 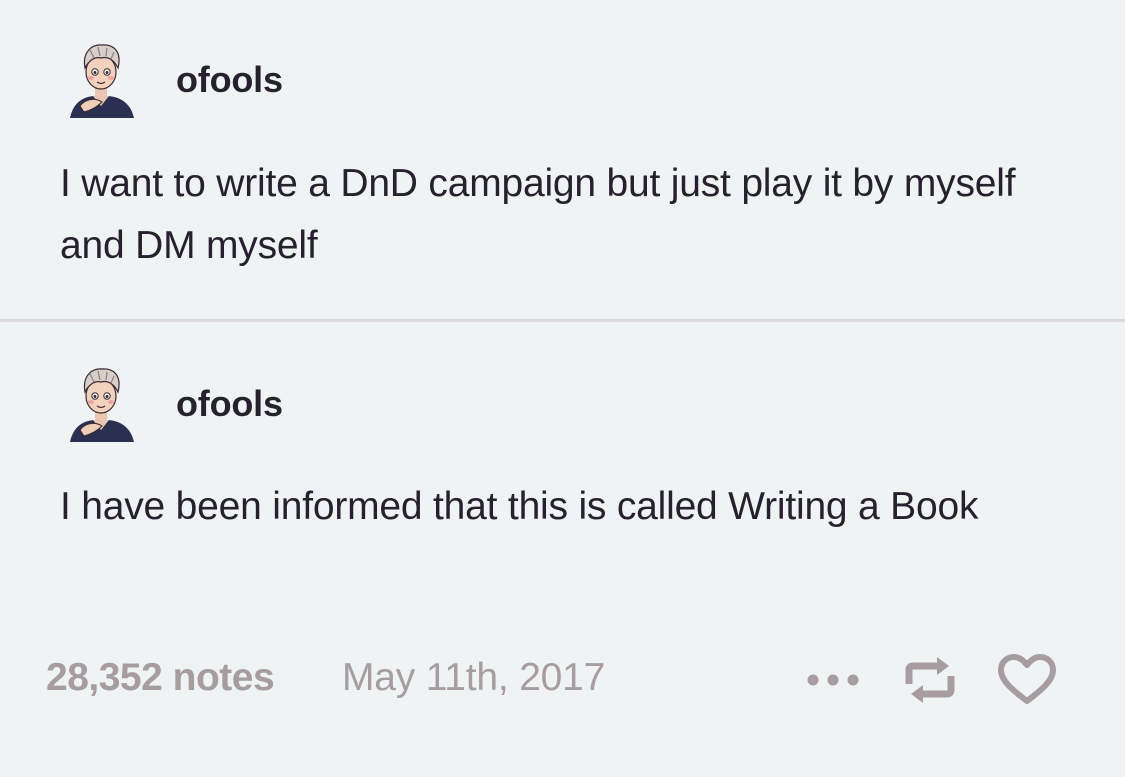 I want to click on heart-icon, so click(x=1027, y=679).